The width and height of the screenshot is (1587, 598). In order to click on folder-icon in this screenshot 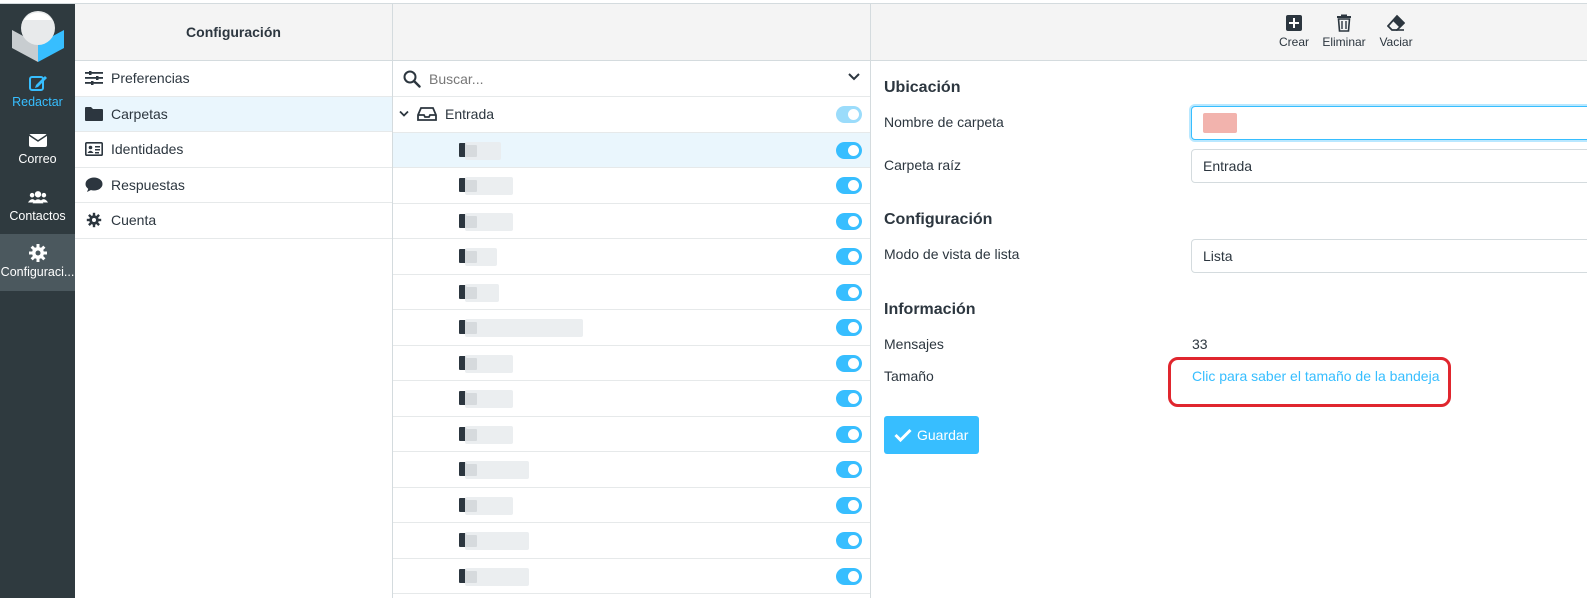, I will do `click(94, 113)`.